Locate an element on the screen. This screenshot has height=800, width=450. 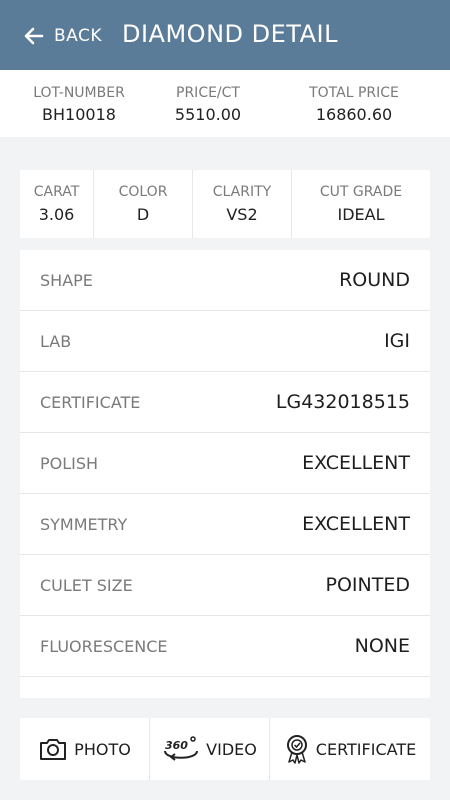
spec-cut-grade: CUT GRADE IDEAL is located at coordinates (361, 204).